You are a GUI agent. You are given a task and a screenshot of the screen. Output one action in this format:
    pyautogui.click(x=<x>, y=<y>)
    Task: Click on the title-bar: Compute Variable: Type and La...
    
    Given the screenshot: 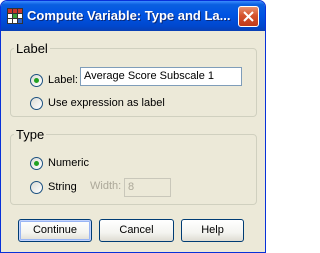 What is the action you would take?
    pyautogui.click(x=133, y=16)
    